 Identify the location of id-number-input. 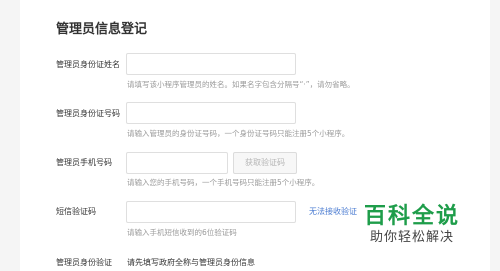
(211, 113).